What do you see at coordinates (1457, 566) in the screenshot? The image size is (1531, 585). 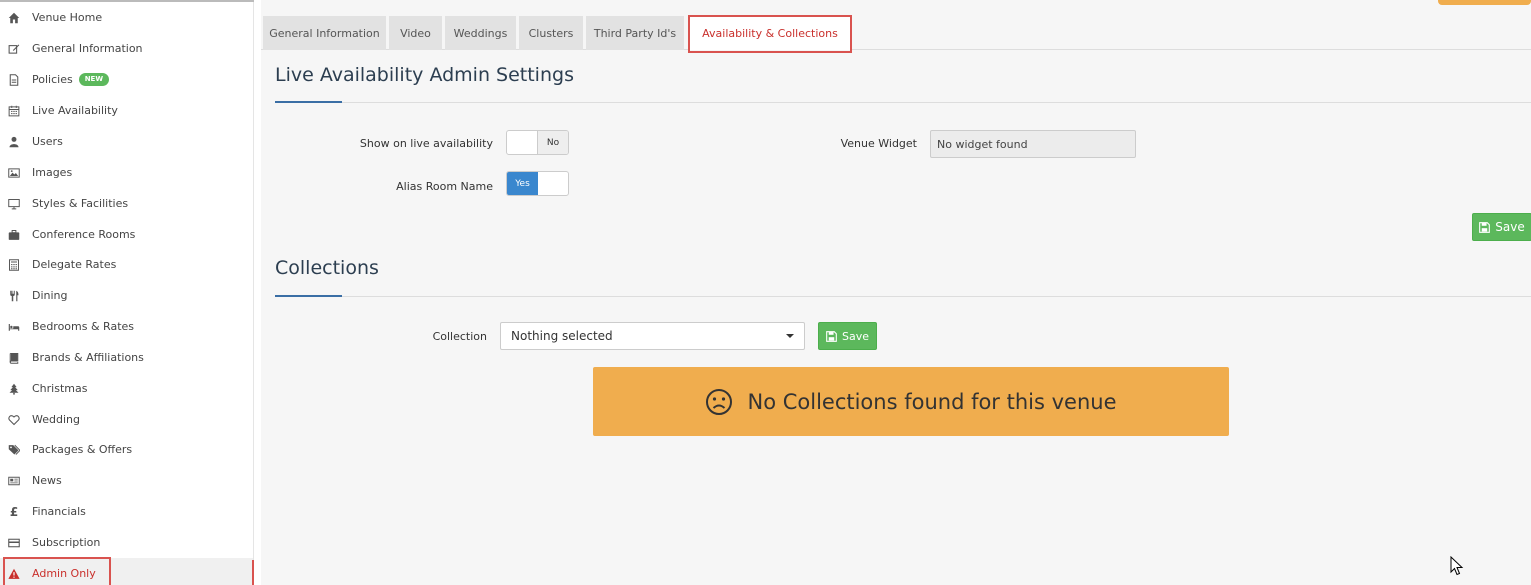 I see `mouse-cursor-icon` at bounding box center [1457, 566].